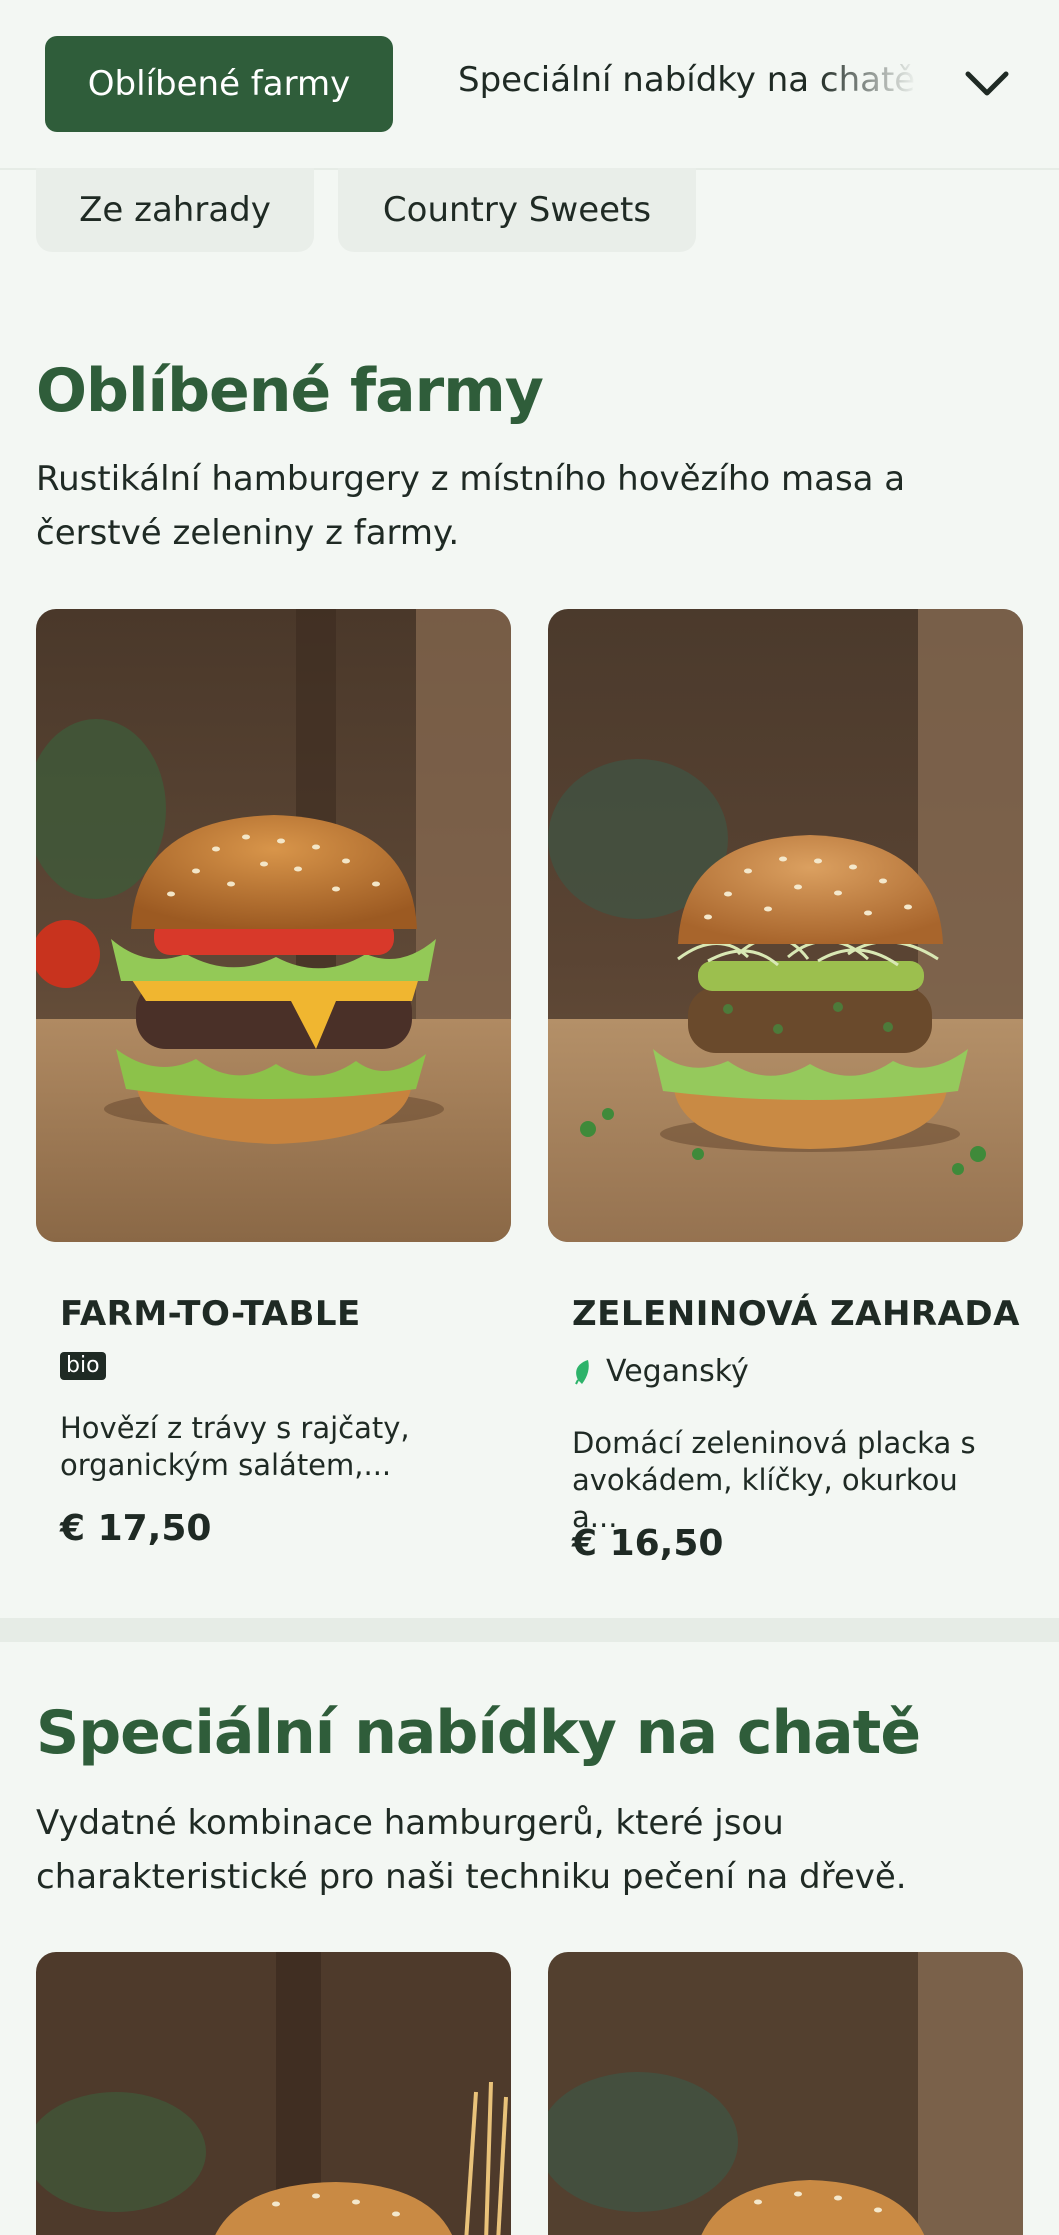 This screenshot has width=1059, height=2235. I want to click on burger-image-farm-to-table, so click(273, 925).